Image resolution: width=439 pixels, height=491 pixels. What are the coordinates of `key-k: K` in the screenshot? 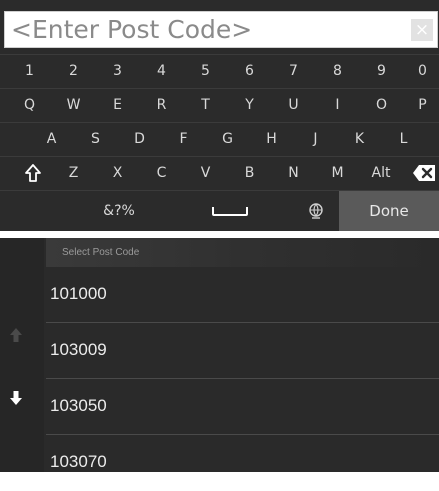 It's located at (359, 139).